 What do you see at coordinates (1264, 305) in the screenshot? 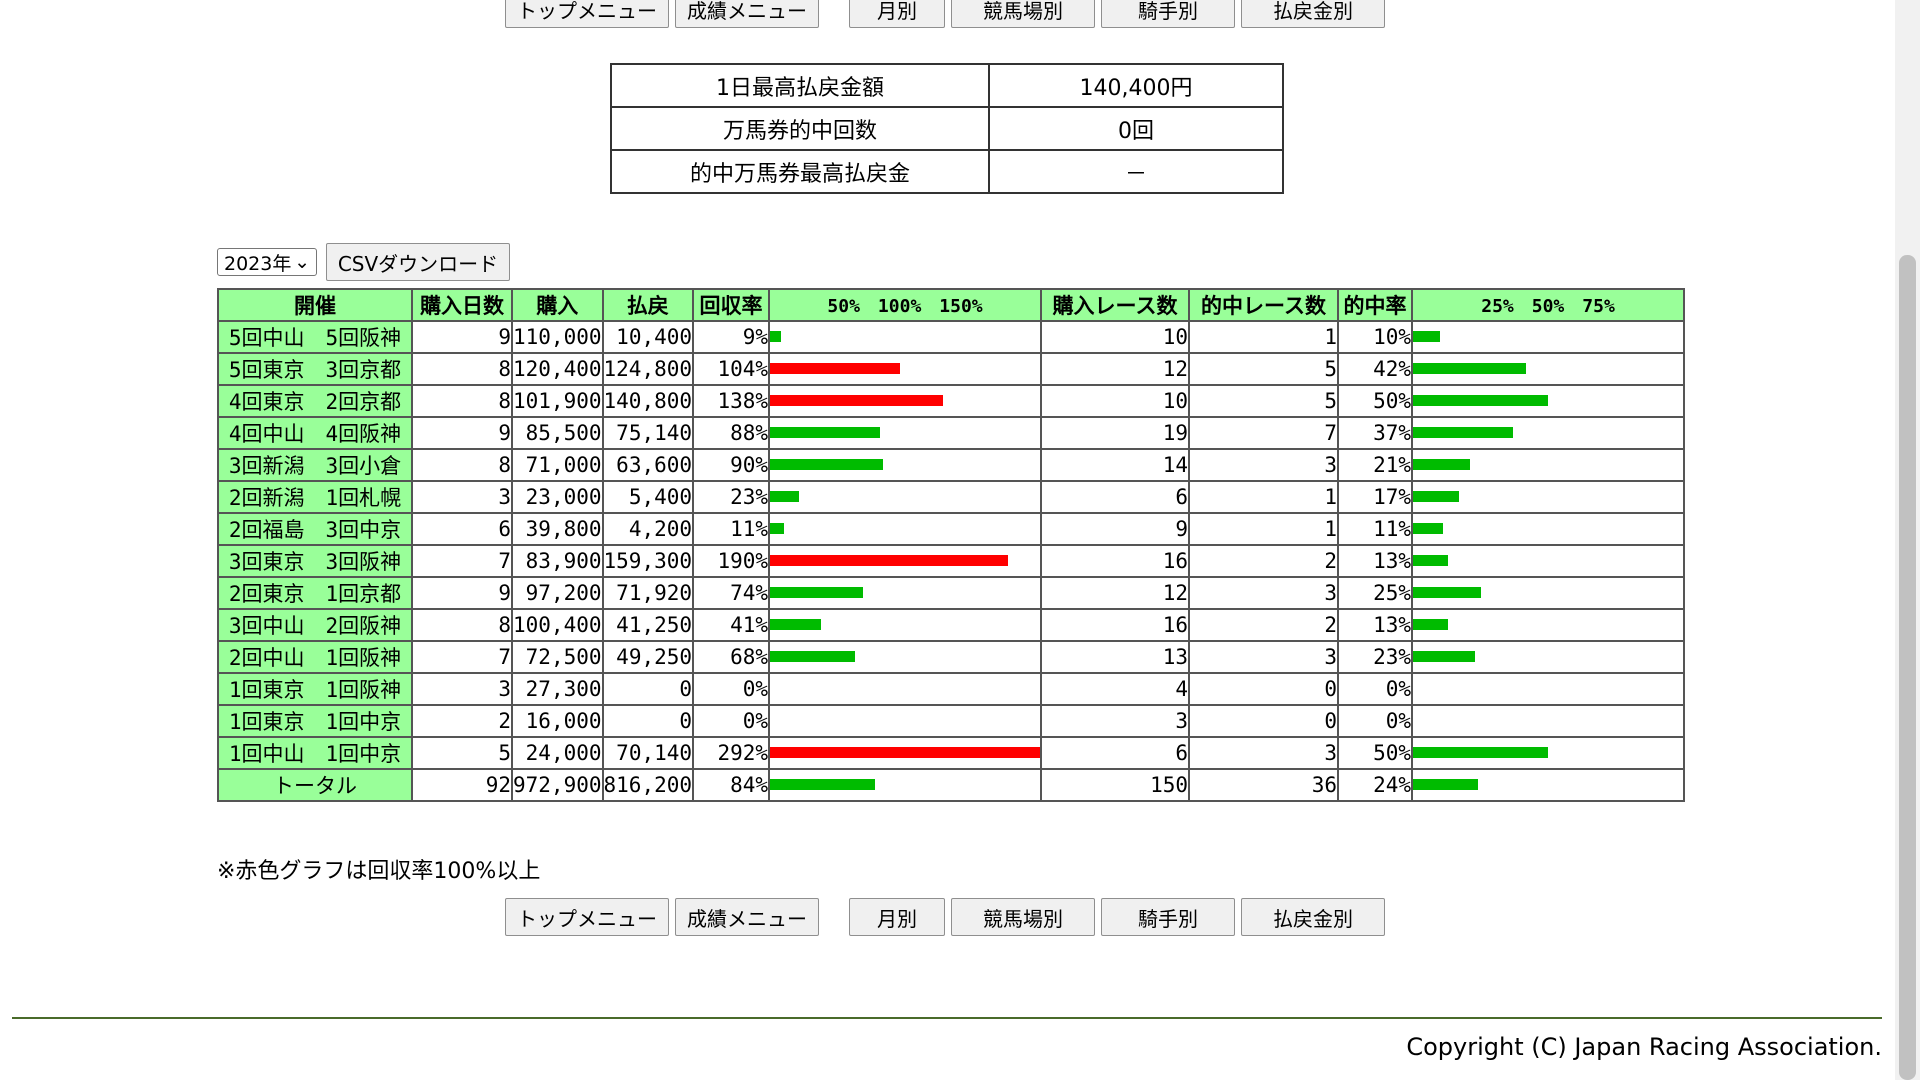
I see `header-hits: 的中レース数` at bounding box center [1264, 305].